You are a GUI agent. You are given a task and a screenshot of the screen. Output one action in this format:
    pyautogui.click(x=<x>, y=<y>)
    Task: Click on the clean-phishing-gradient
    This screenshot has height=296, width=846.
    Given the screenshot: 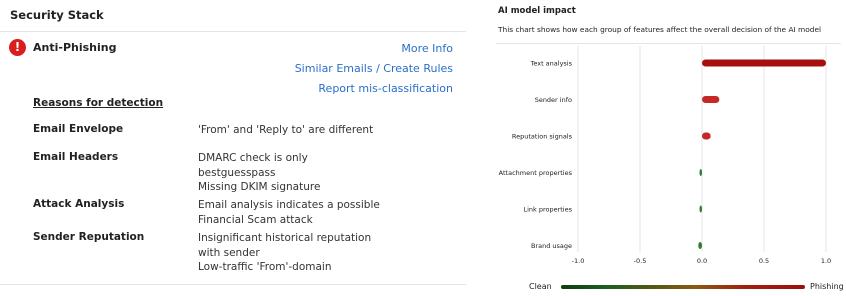 What is the action you would take?
    pyautogui.click(x=683, y=287)
    